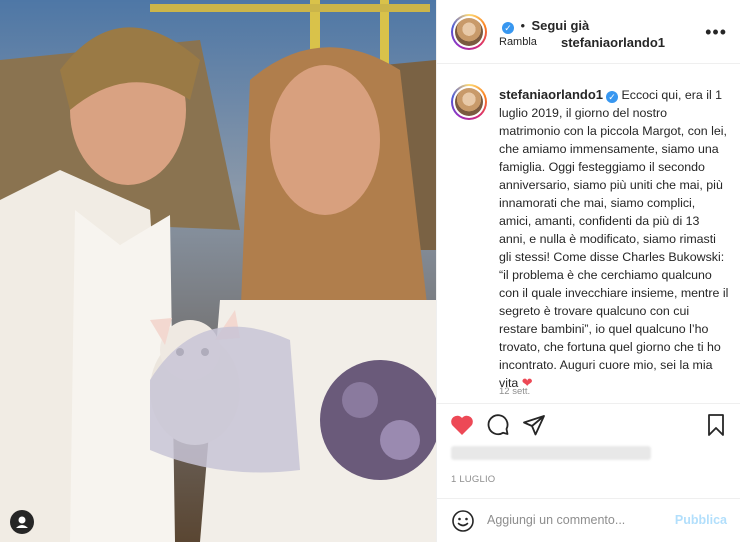 This screenshot has height=542, width=740. I want to click on comment-input, so click(572, 520).